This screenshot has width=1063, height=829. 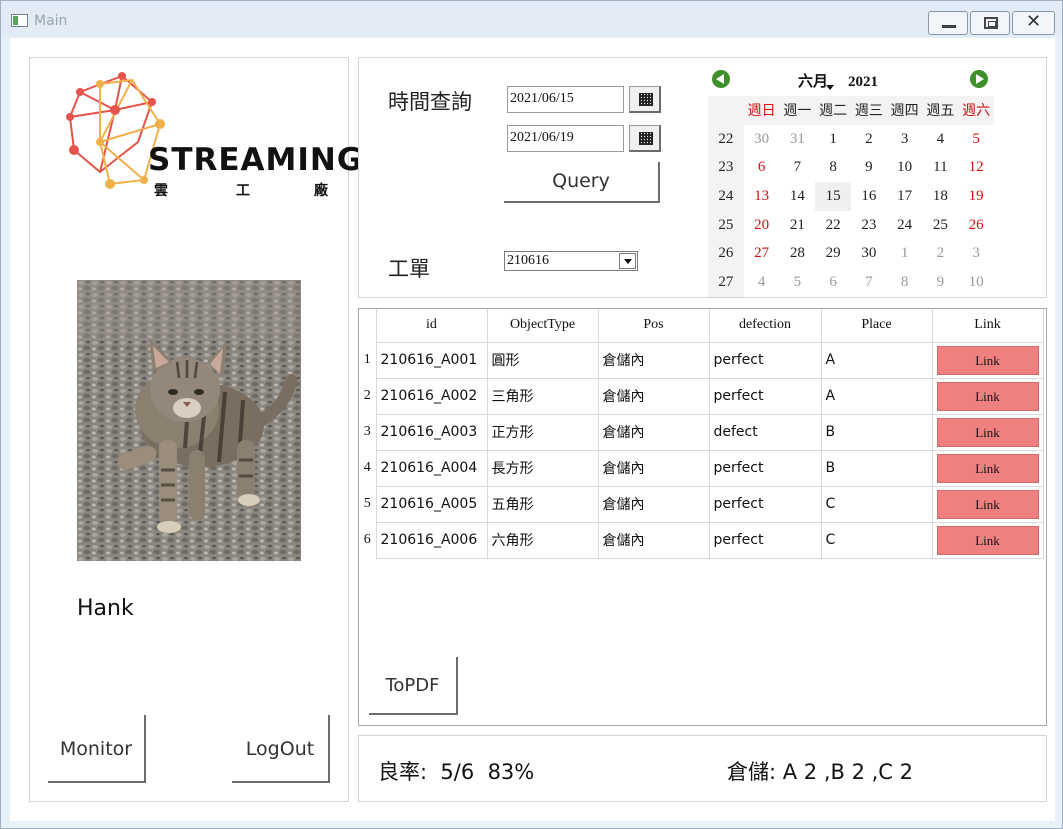 What do you see at coordinates (941, 167) in the screenshot?
I see `calendar-day: 11` at bounding box center [941, 167].